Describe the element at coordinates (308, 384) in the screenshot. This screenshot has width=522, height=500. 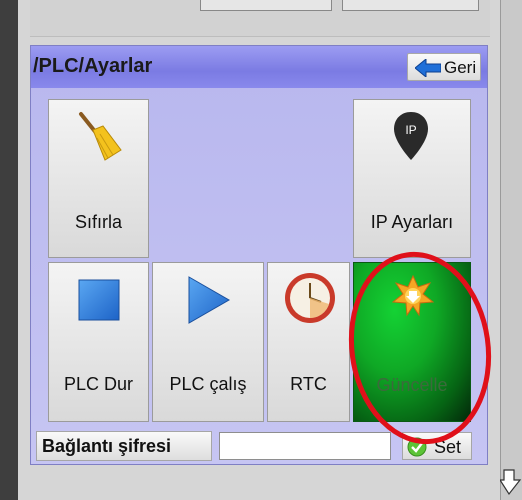
I see `rtc-label: RTC` at that location.